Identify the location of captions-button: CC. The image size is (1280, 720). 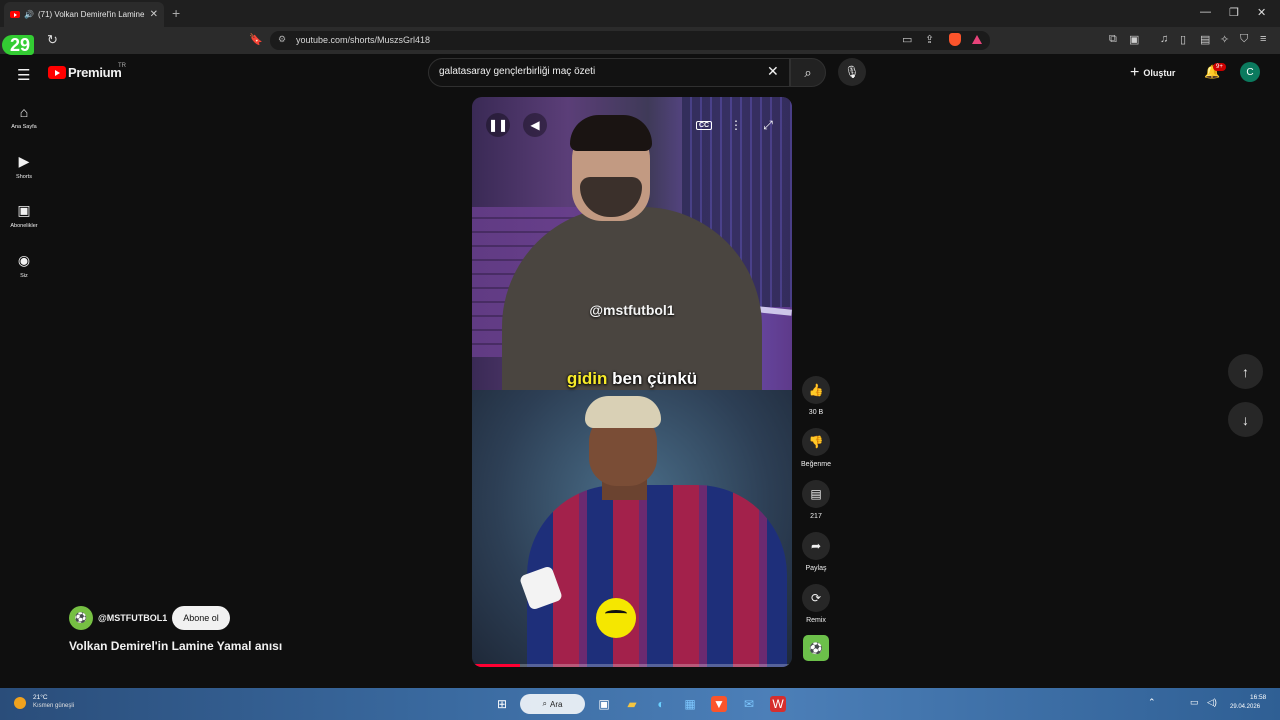
(704, 125).